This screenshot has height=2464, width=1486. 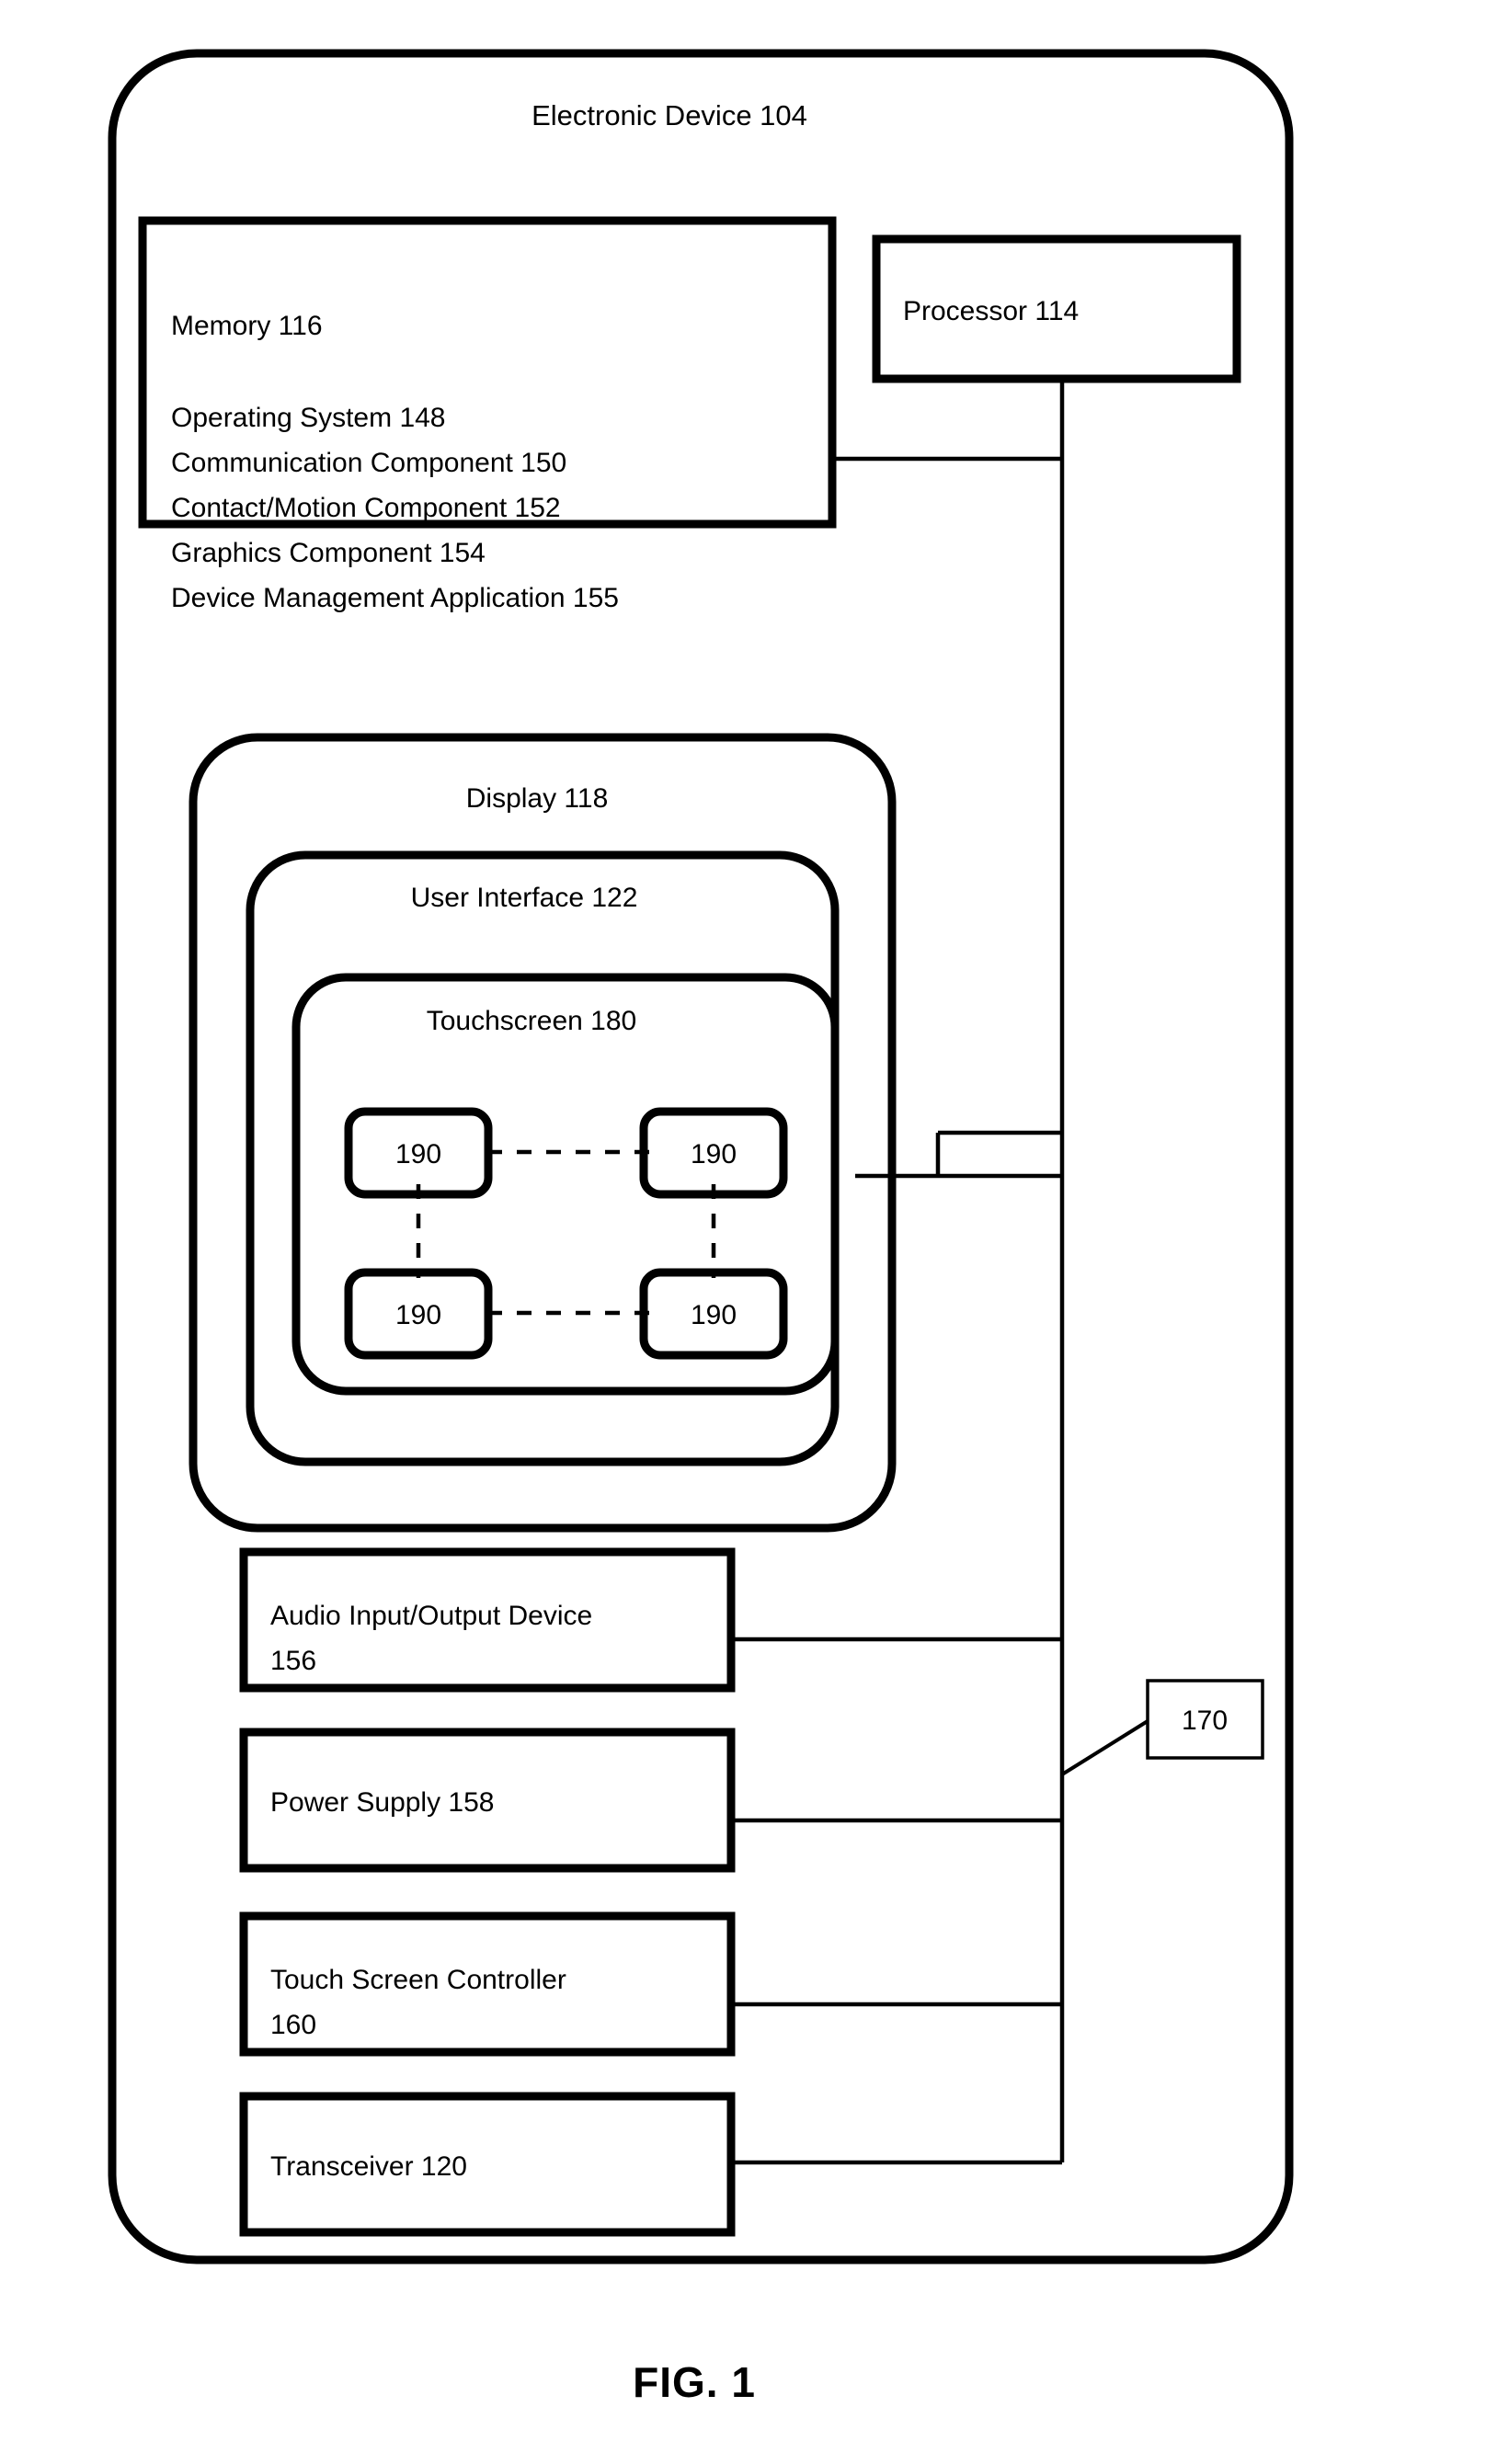 I want to click on touchscreen-outline, so click(x=565, y=1184).